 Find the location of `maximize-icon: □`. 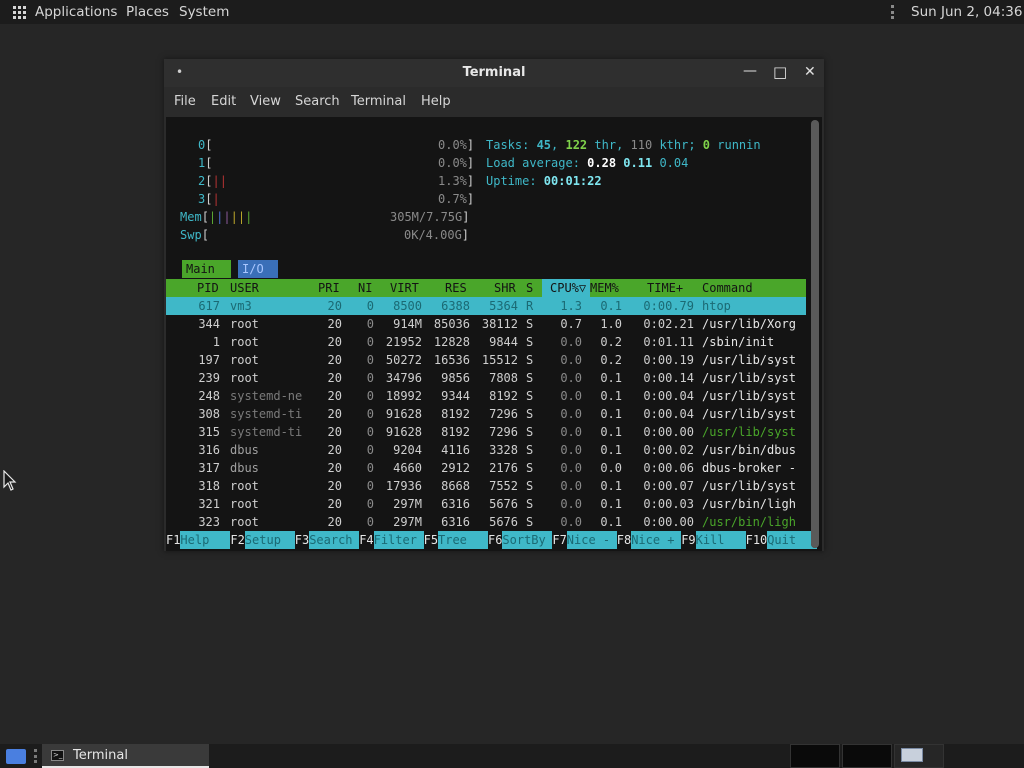

maximize-icon: □ is located at coordinates (780, 72).